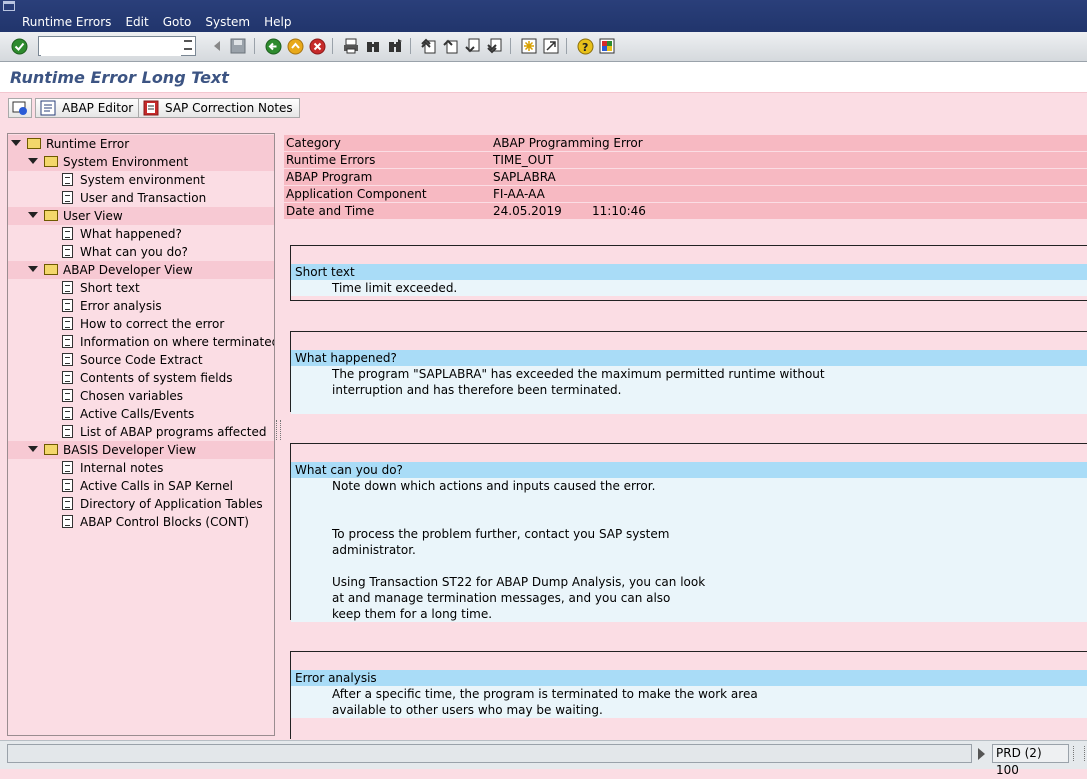 The width and height of the screenshot is (1087, 779). I want to click on command-field, so click(117, 46).